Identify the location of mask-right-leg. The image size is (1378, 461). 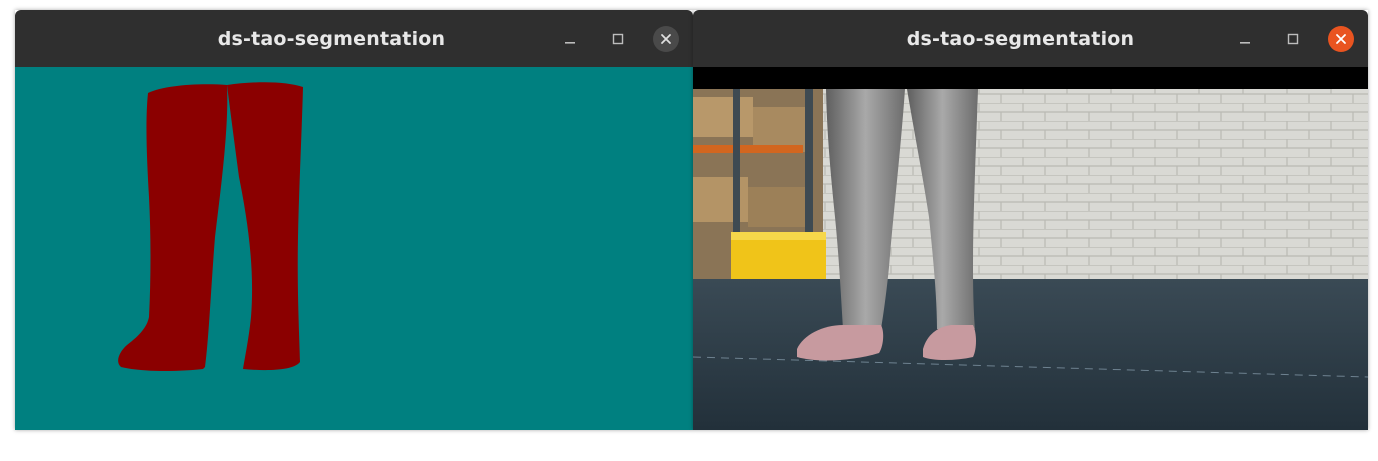
(265, 226).